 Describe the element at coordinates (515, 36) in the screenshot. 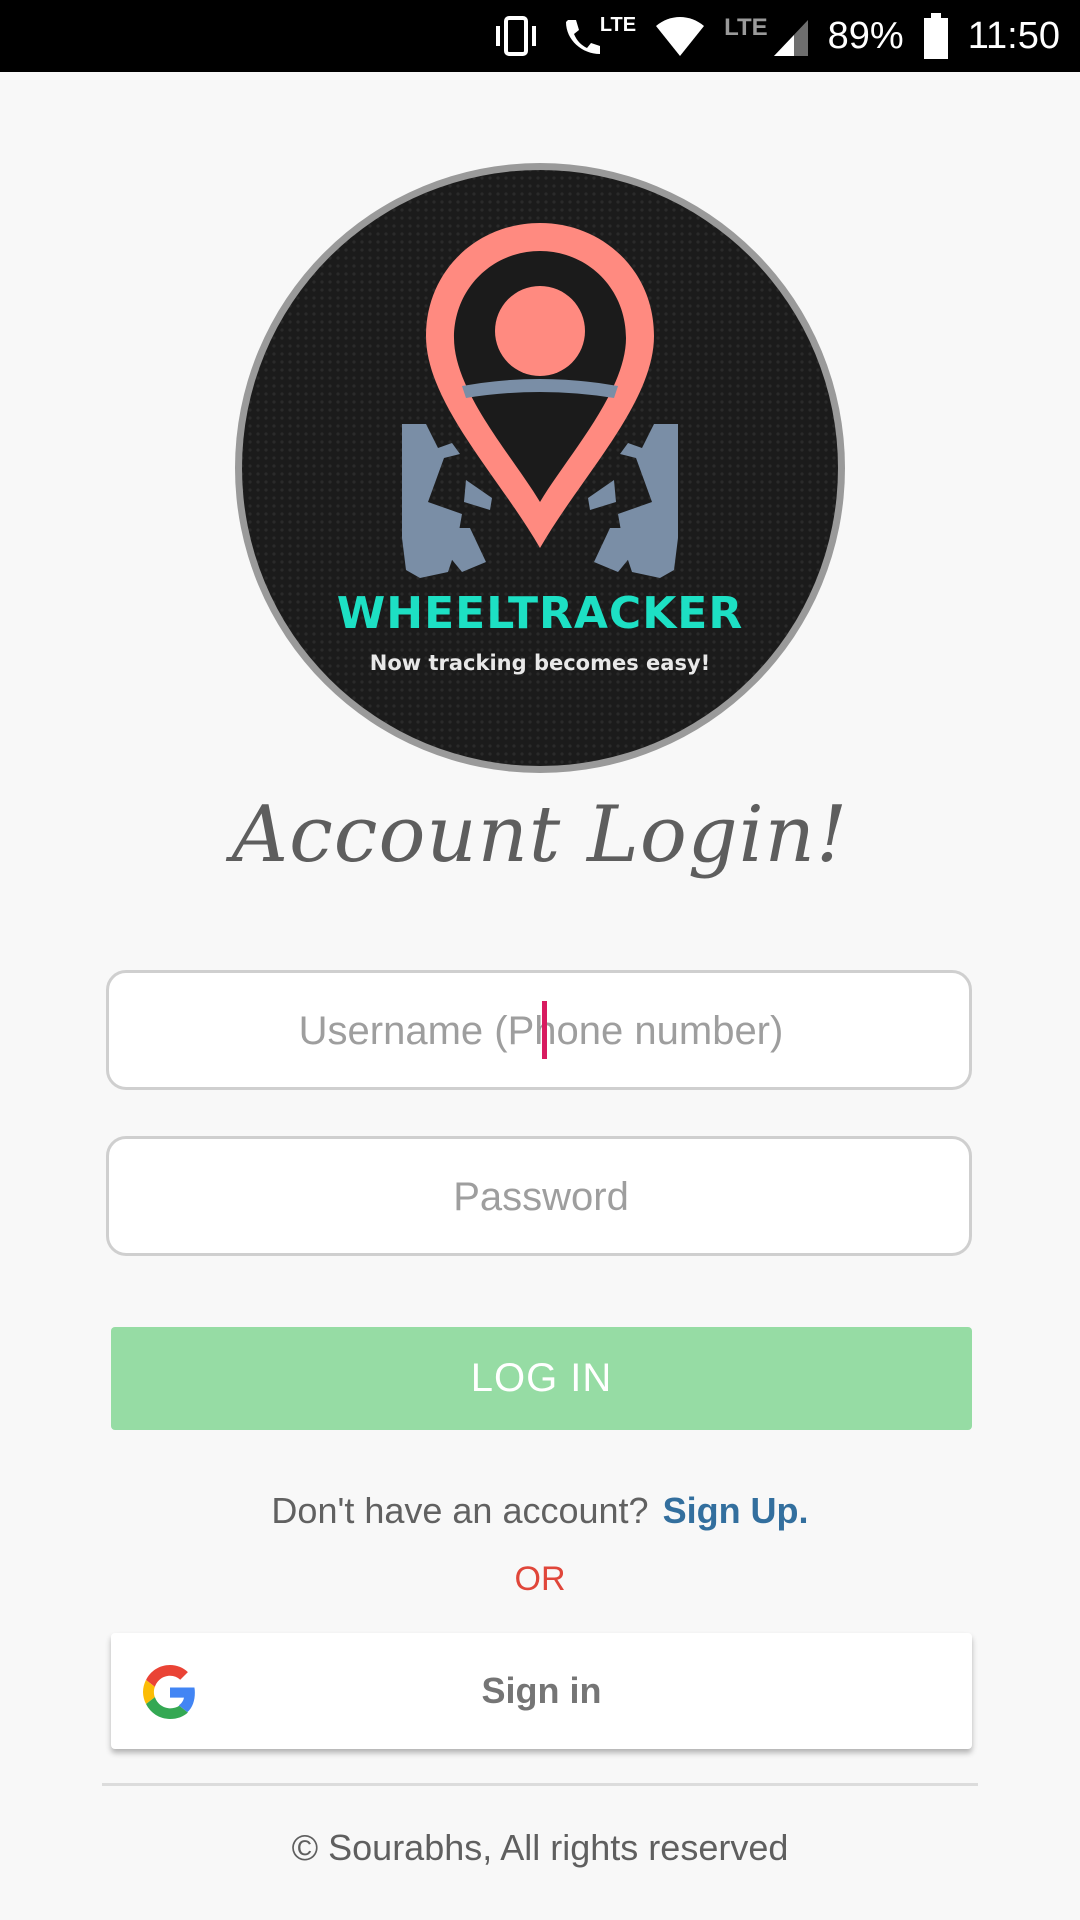

I see `vibrate-icon` at that location.